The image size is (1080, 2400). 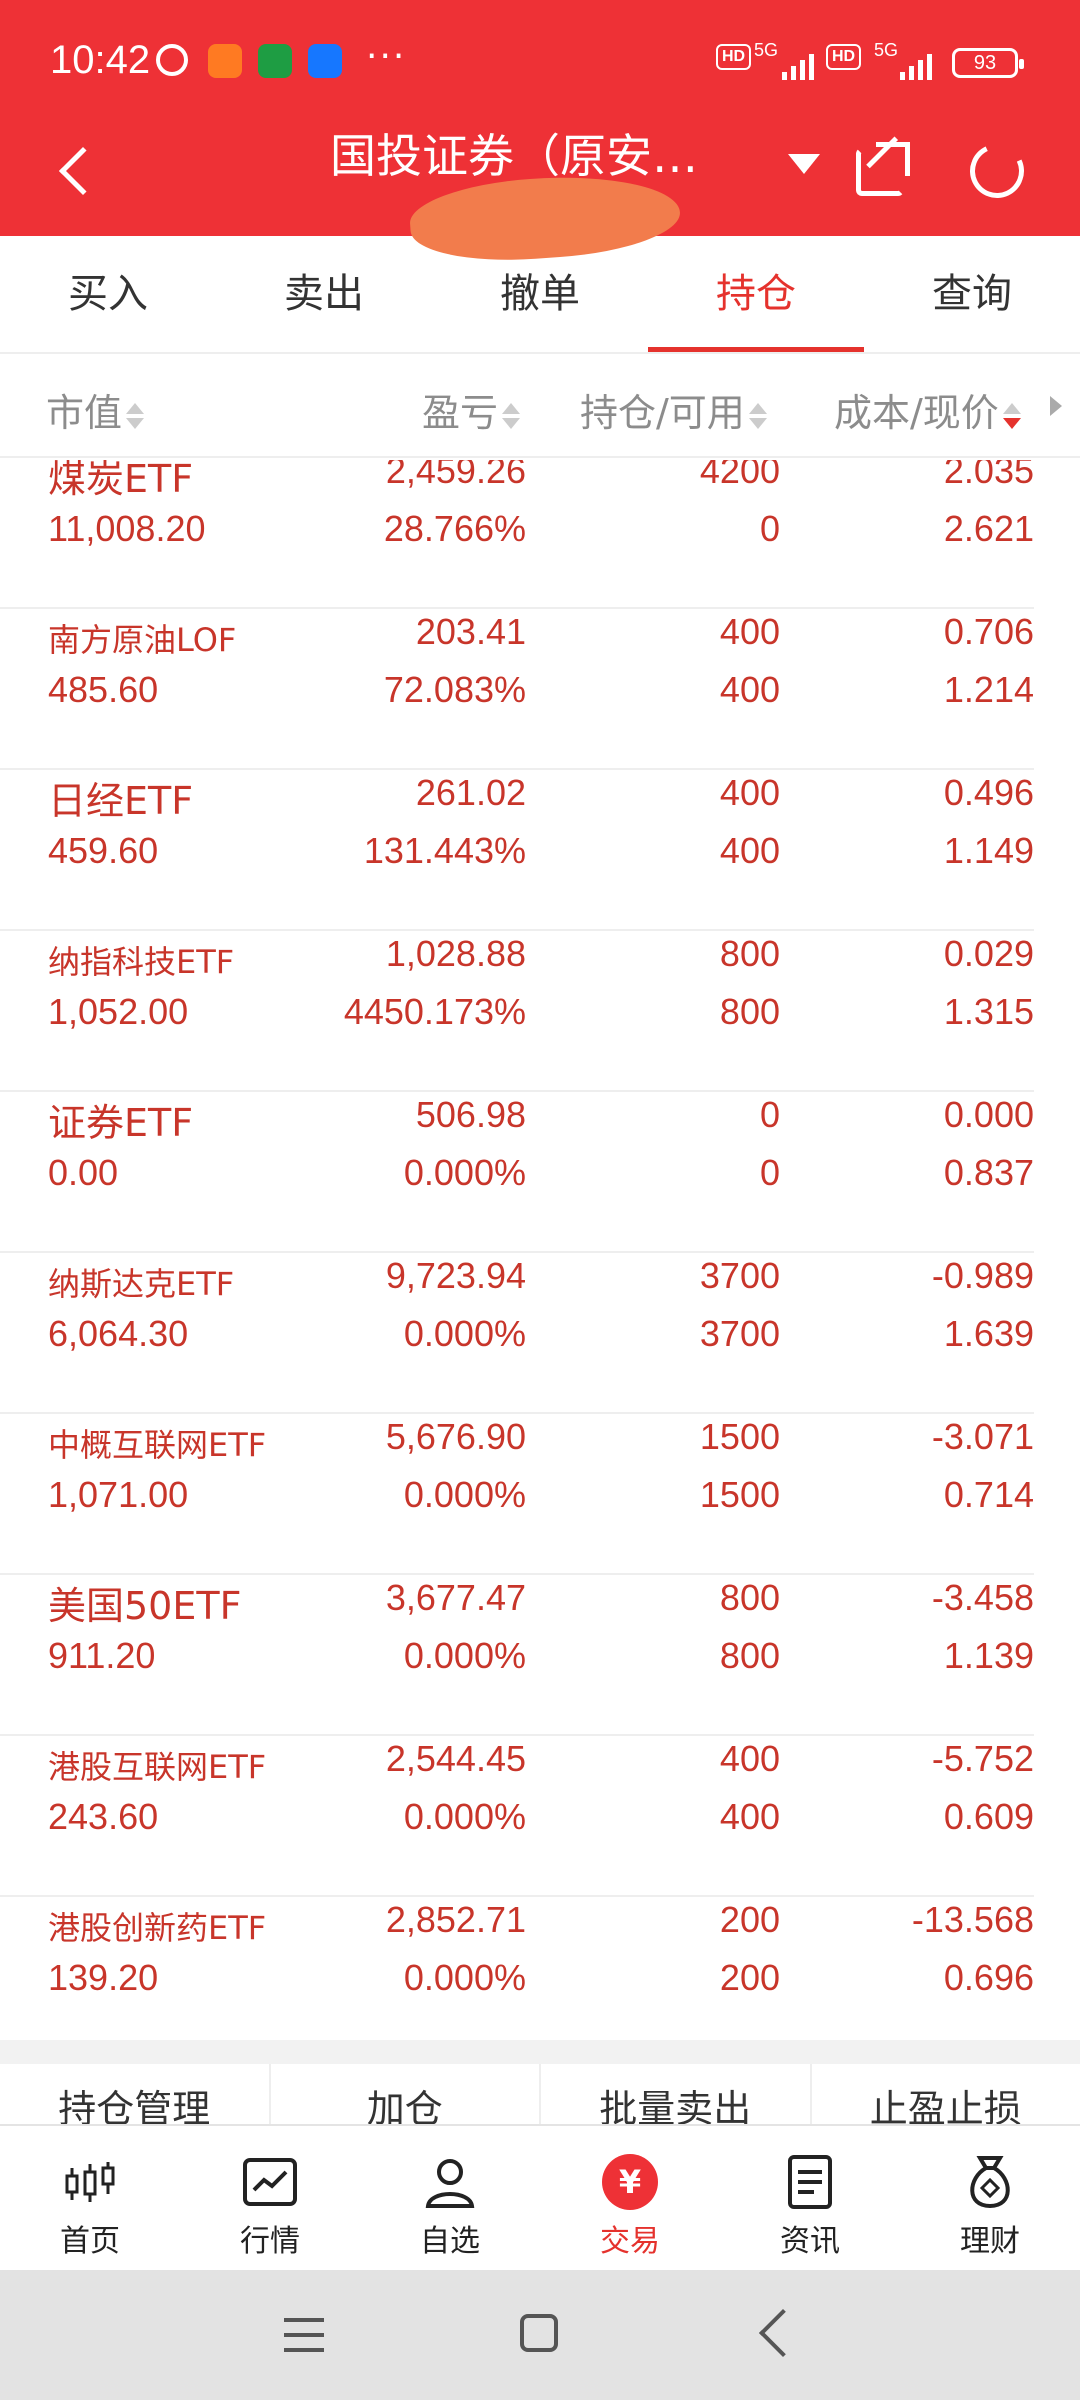 What do you see at coordinates (756, 294) in the screenshot?
I see `tab-positions: 持仓` at bounding box center [756, 294].